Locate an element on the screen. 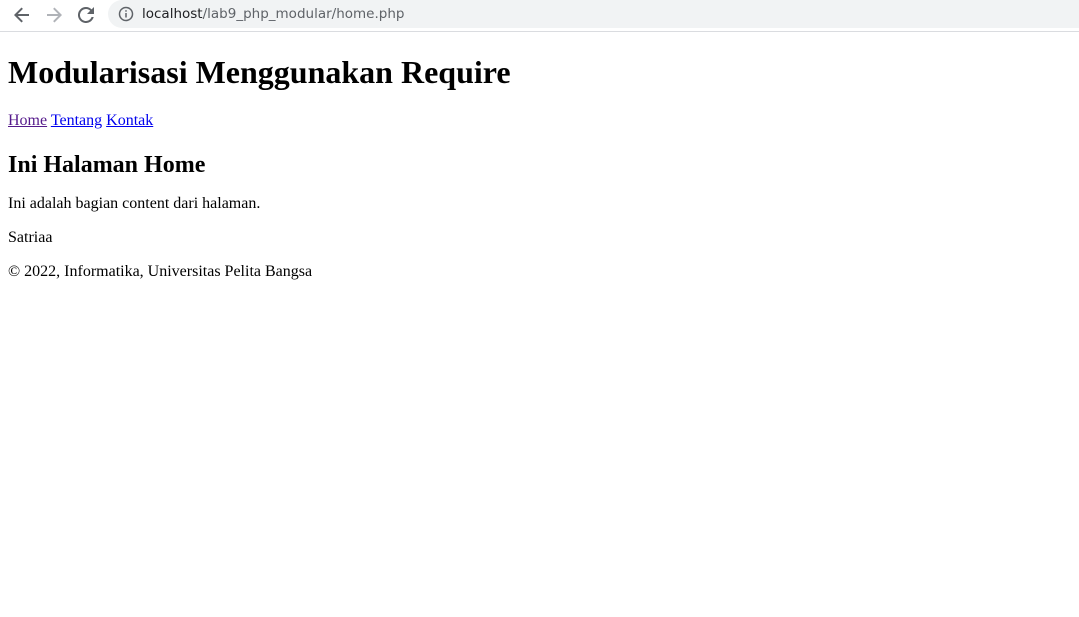 The width and height of the screenshot is (1079, 617). section-heading: Ini Halaman Home is located at coordinates (107, 165).